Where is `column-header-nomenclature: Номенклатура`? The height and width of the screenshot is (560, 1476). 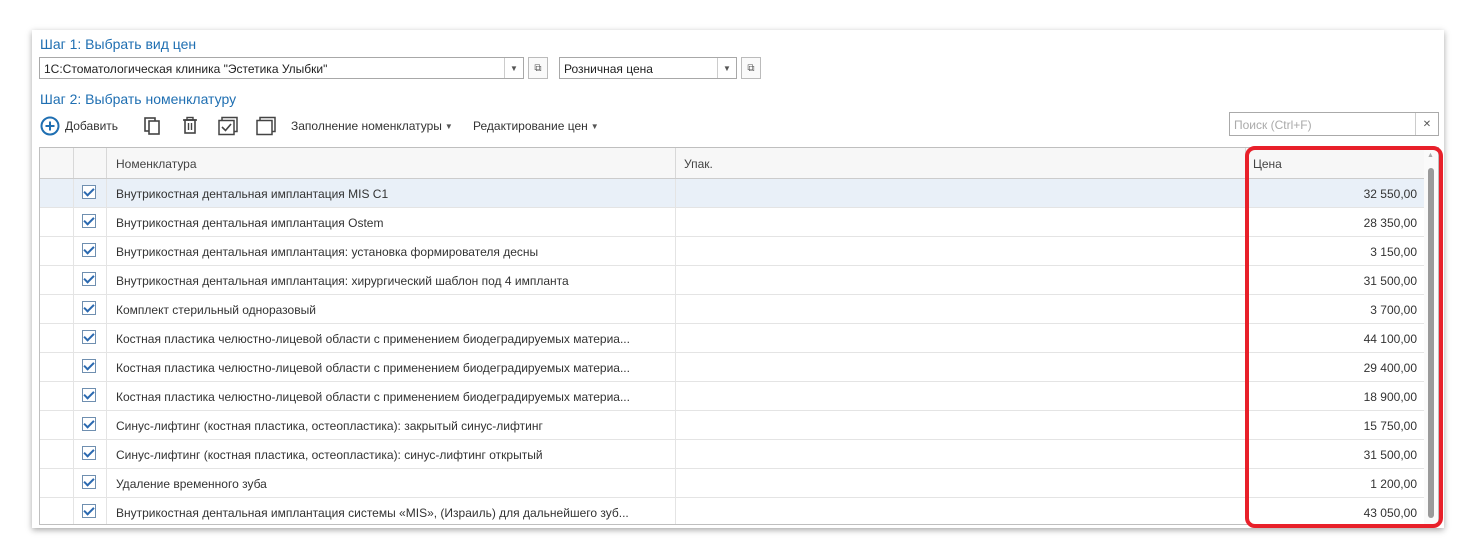
column-header-nomenclature: Номенклатура is located at coordinates (156, 164).